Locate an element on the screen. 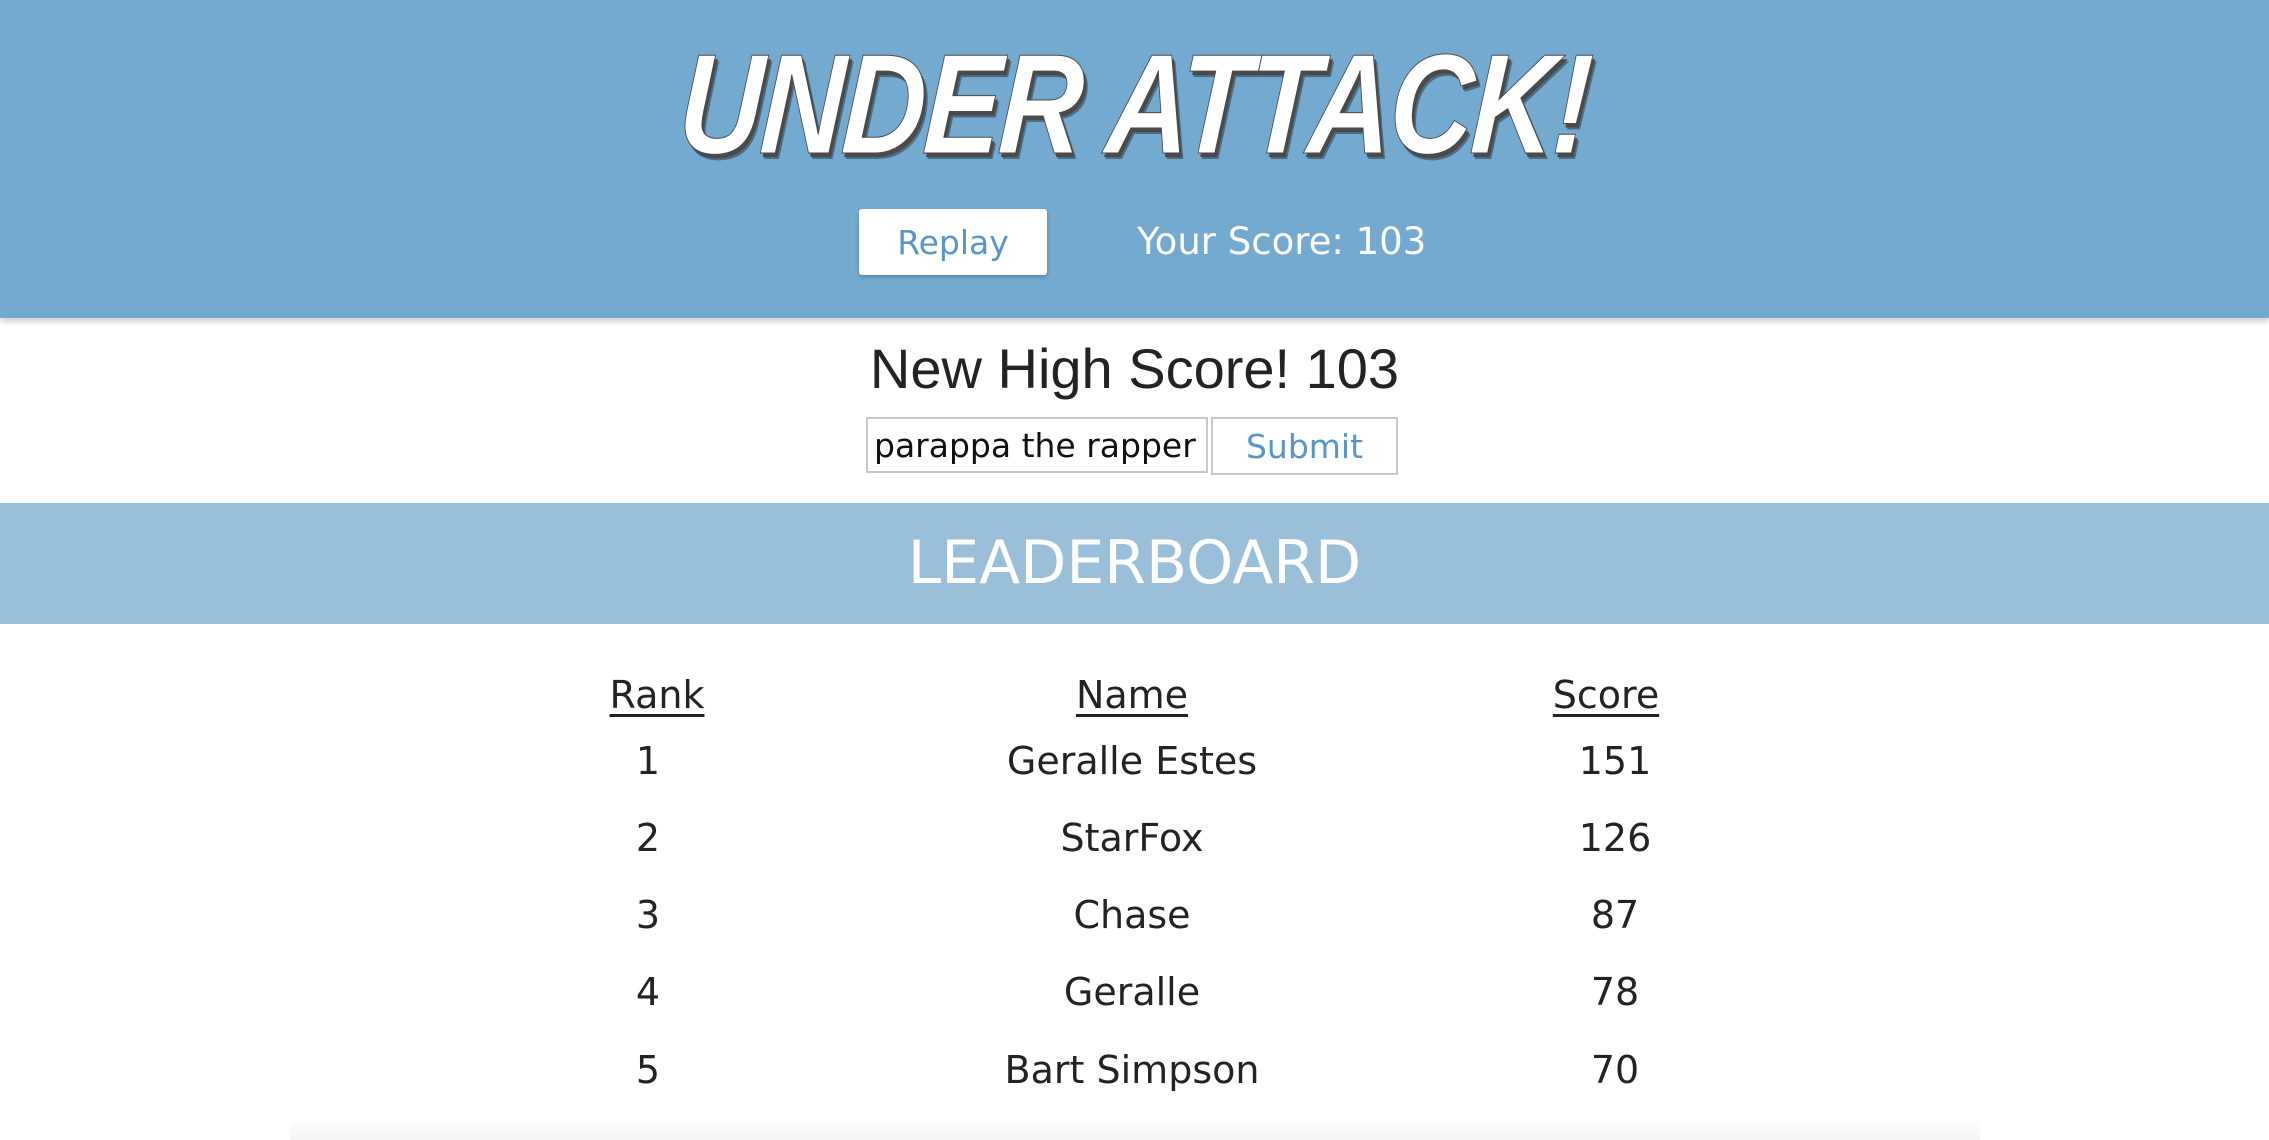  row-rank: 2 is located at coordinates (648, 838).